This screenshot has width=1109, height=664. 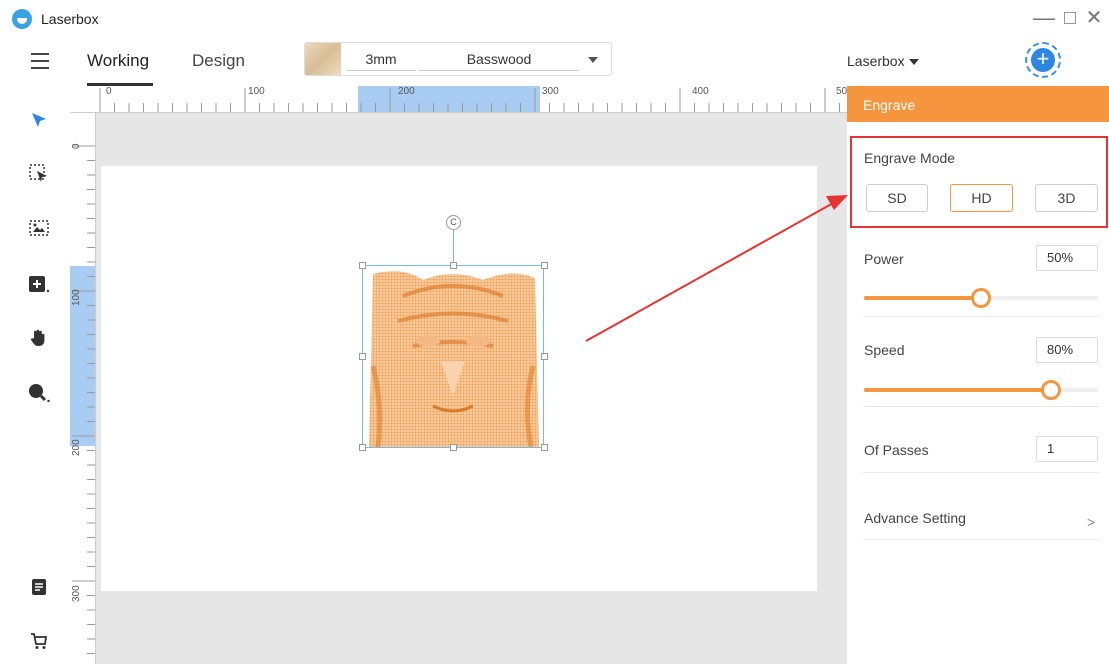 I want to click on title-bar: Laserbox — □ ✕, so click(x=554, y=19).